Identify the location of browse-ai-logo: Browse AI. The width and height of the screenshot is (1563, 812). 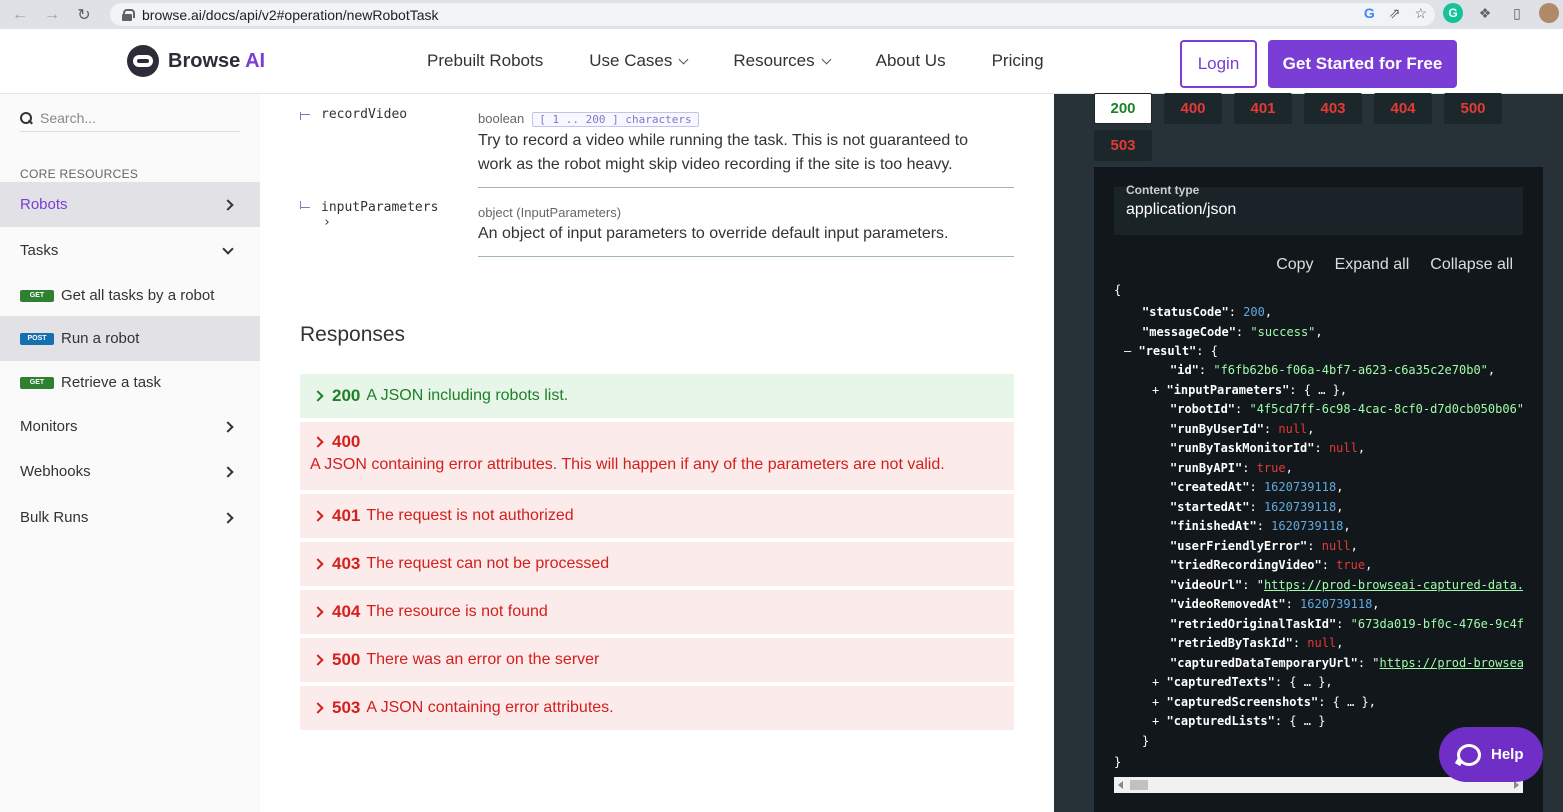
(196, 61).